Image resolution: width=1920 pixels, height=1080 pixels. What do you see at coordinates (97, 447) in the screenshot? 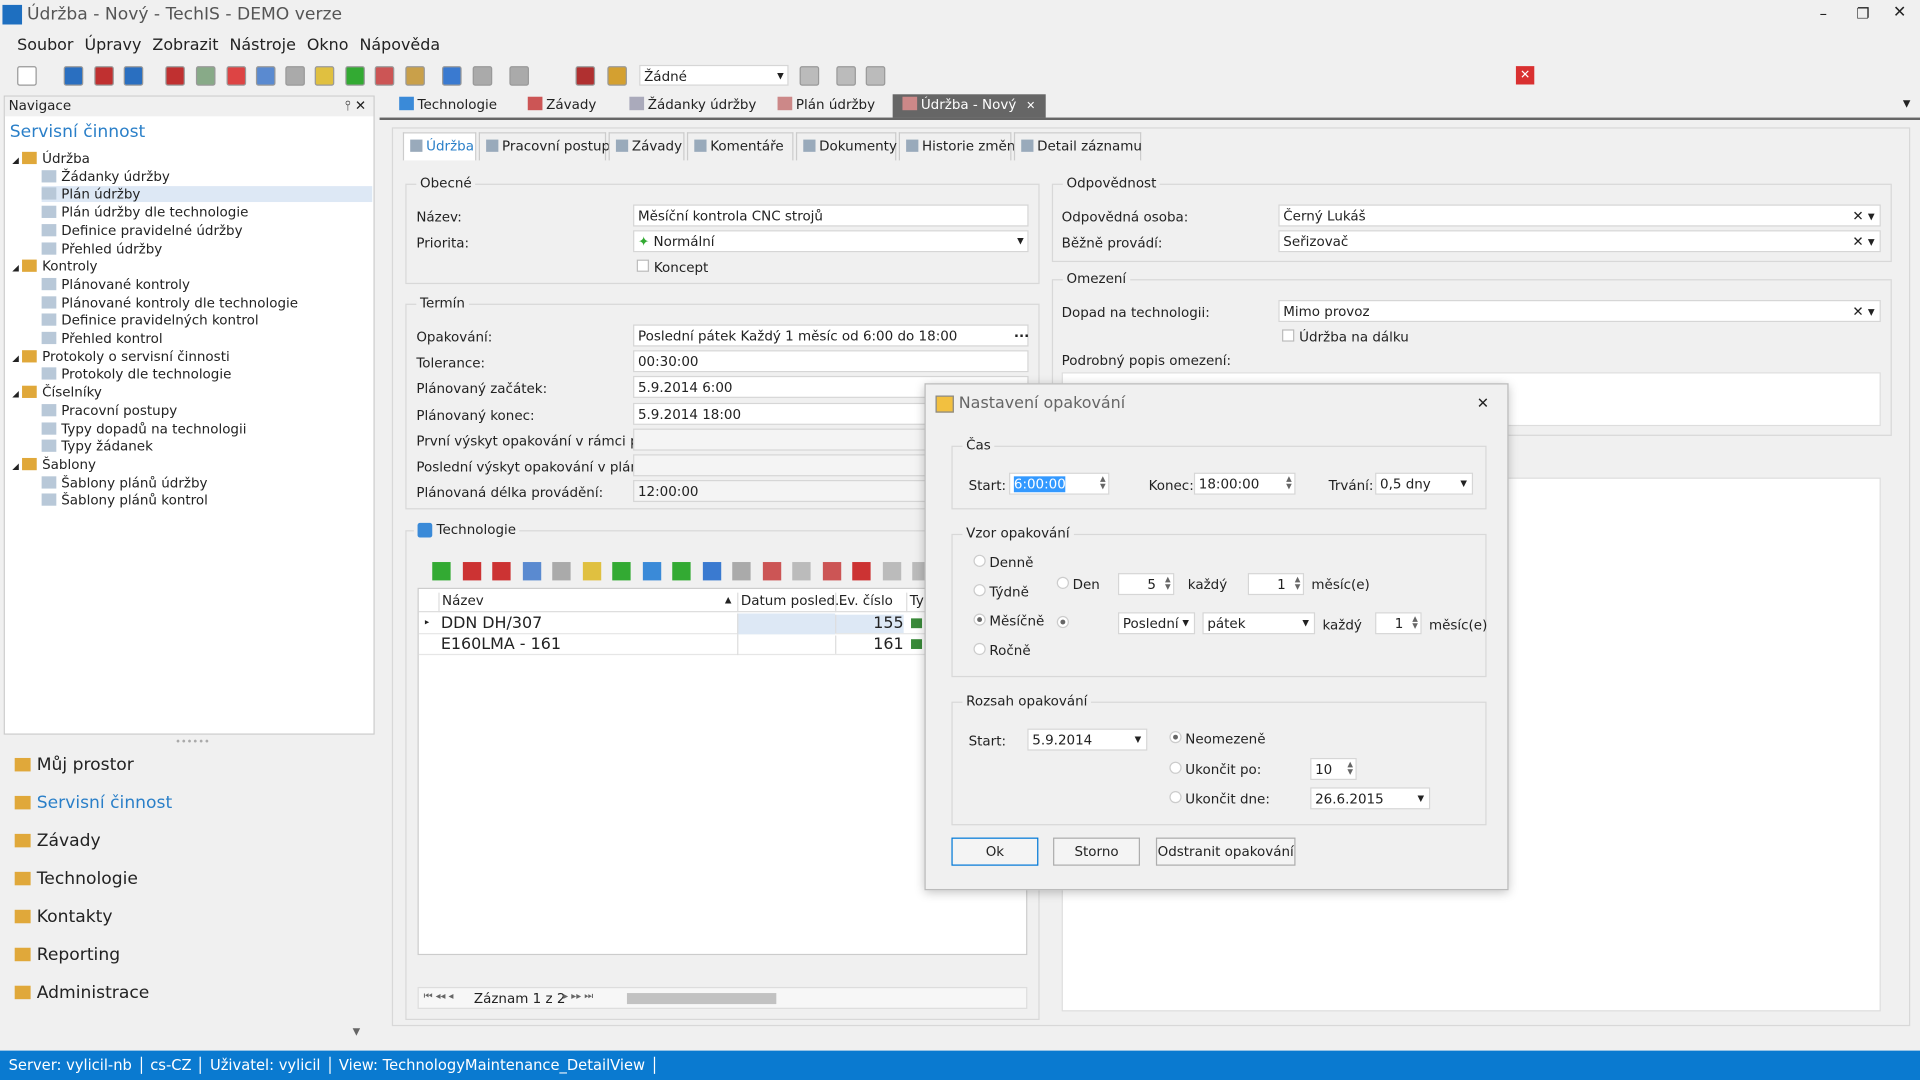
I see `tree-item: Typy žádanek` at bounding box center [97, 447].